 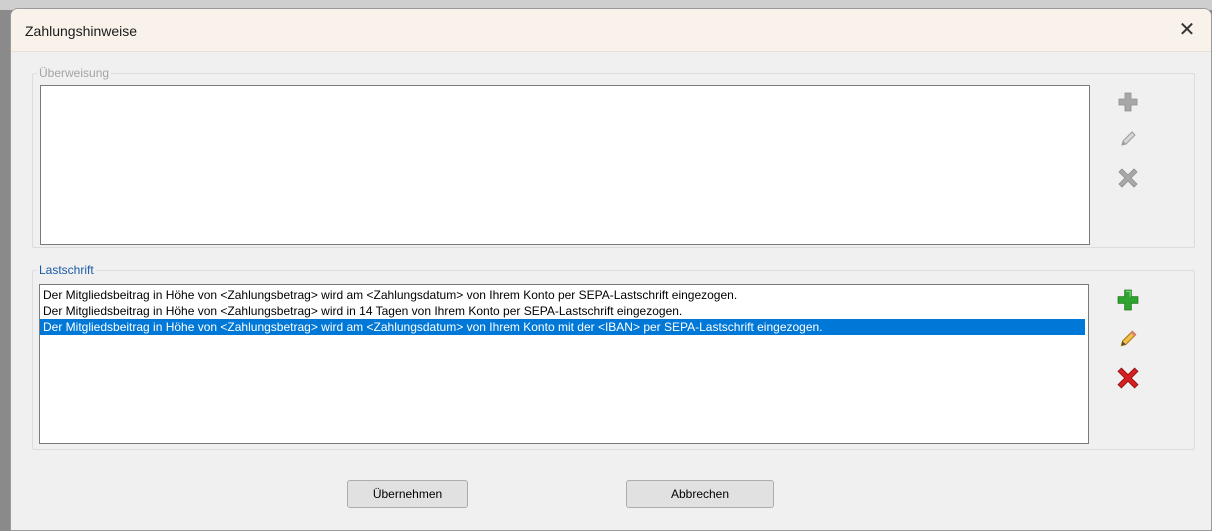 I want to click on abbrechen-button: Abbrechen, so click(x=700, y=494).